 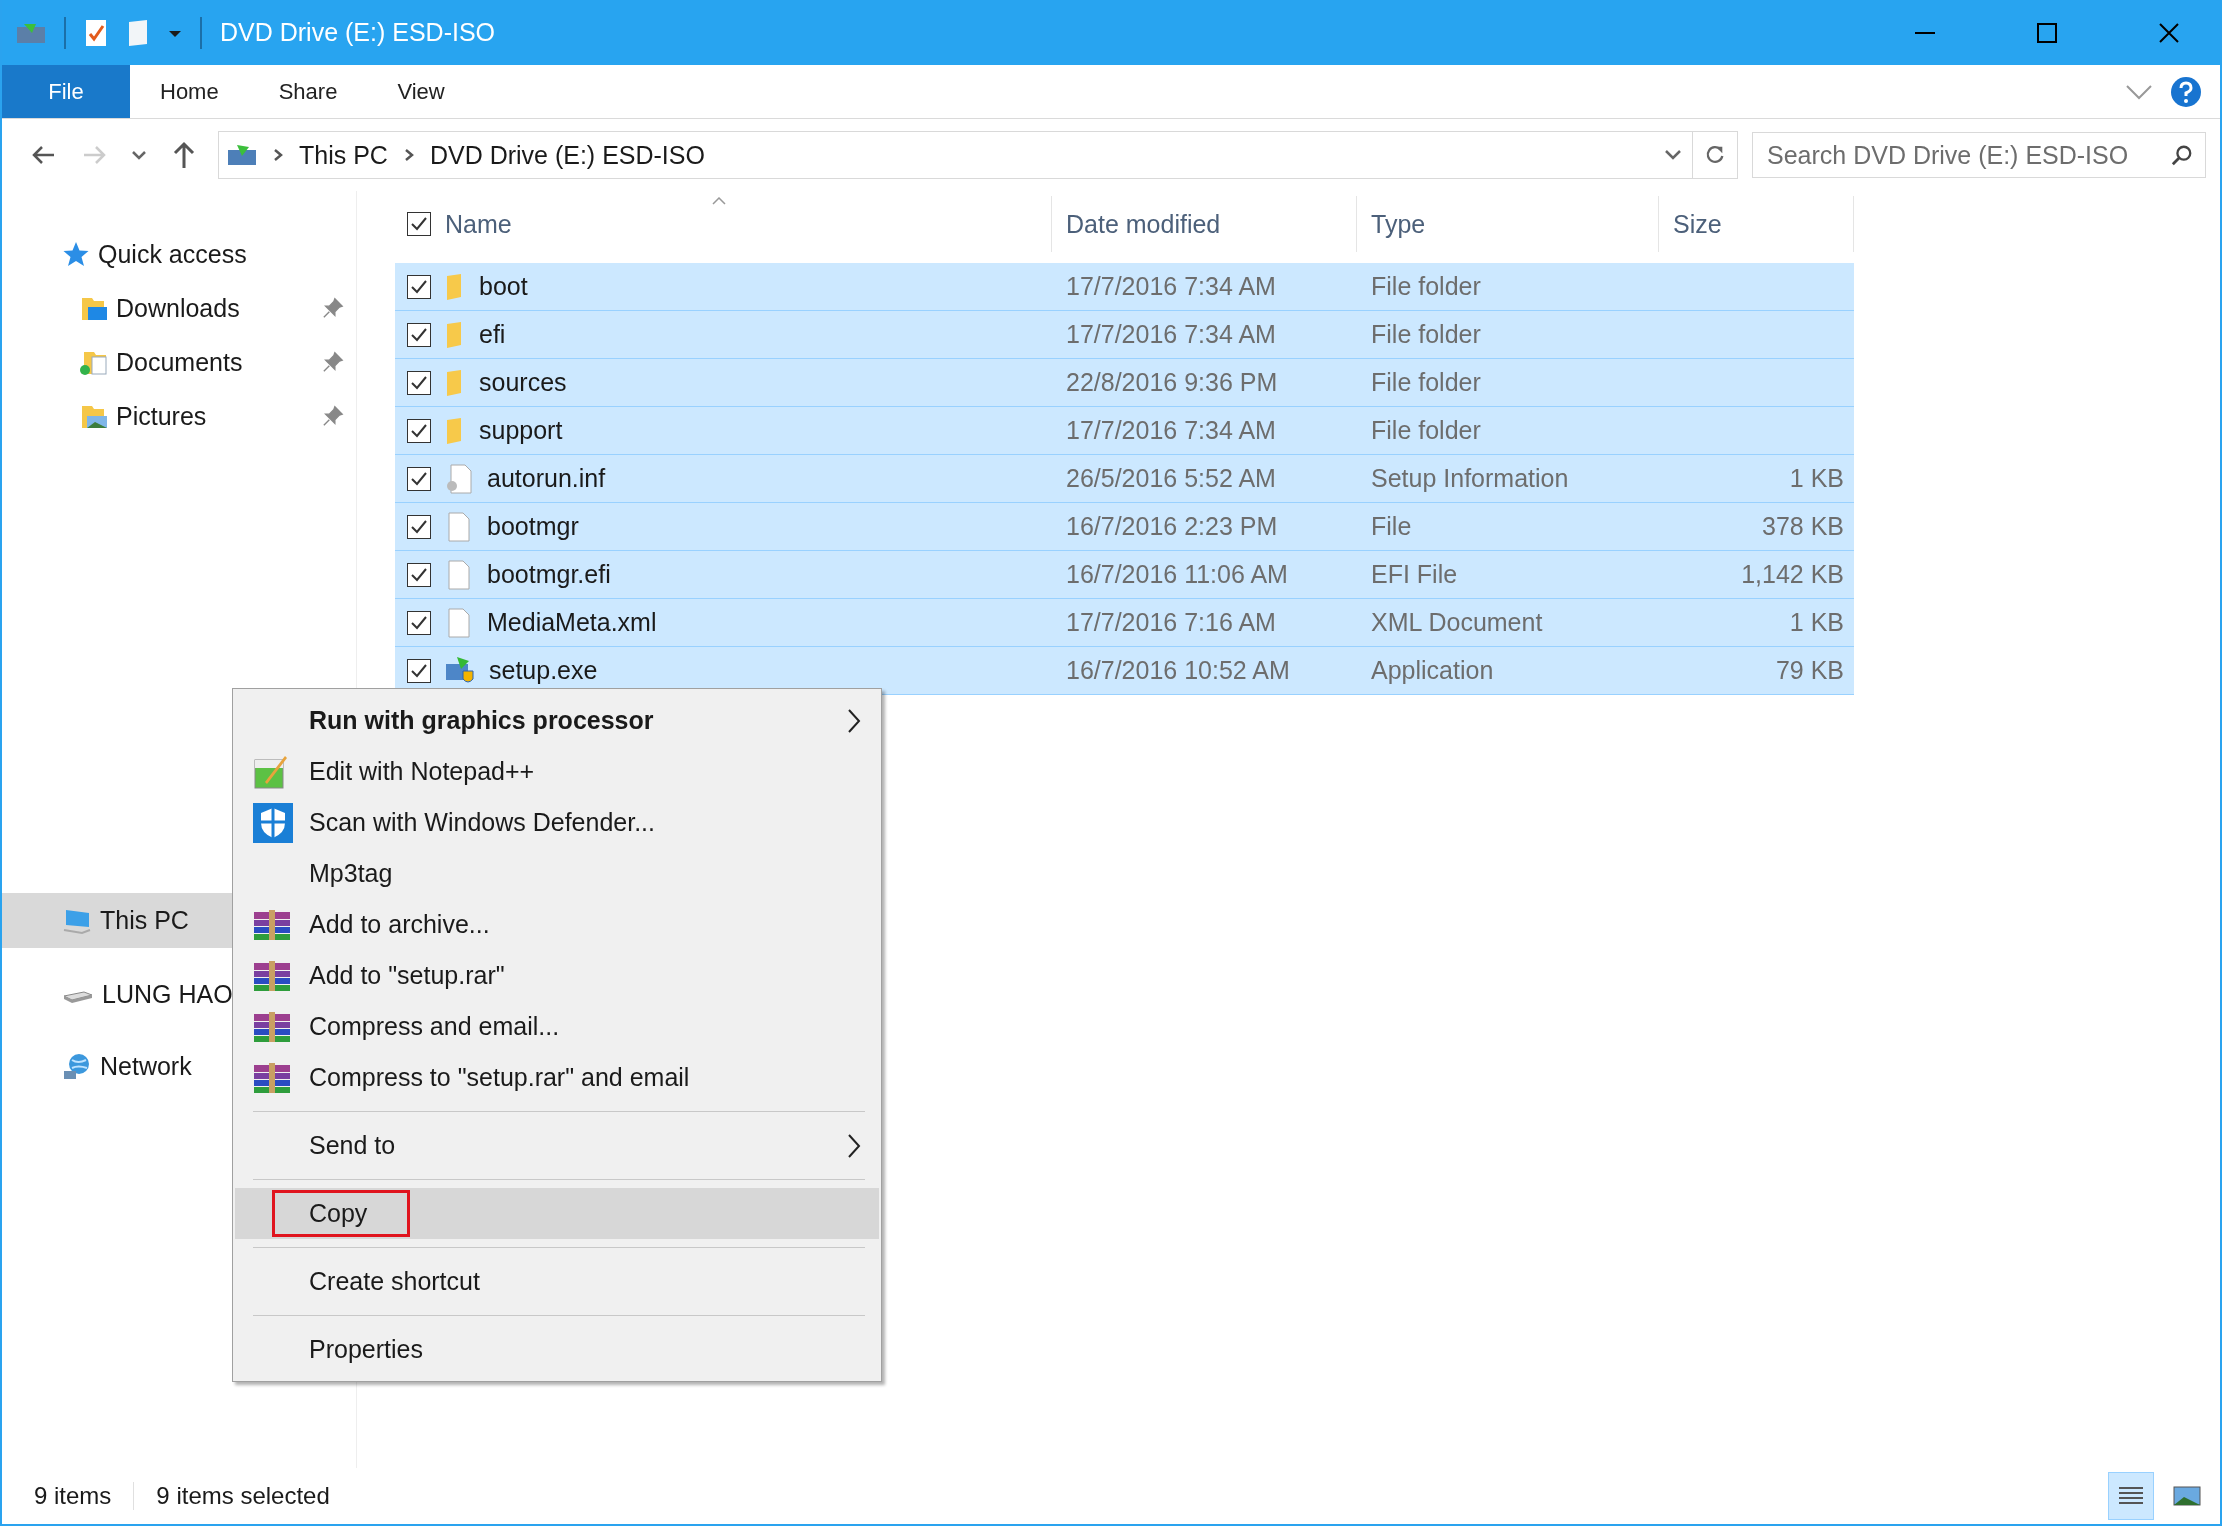 What do you see at coordinates (1178, 670) in the screenshot?
I see `date-cell: 16/7/2016 10:52 AM` at bounding box center [1178, 670].